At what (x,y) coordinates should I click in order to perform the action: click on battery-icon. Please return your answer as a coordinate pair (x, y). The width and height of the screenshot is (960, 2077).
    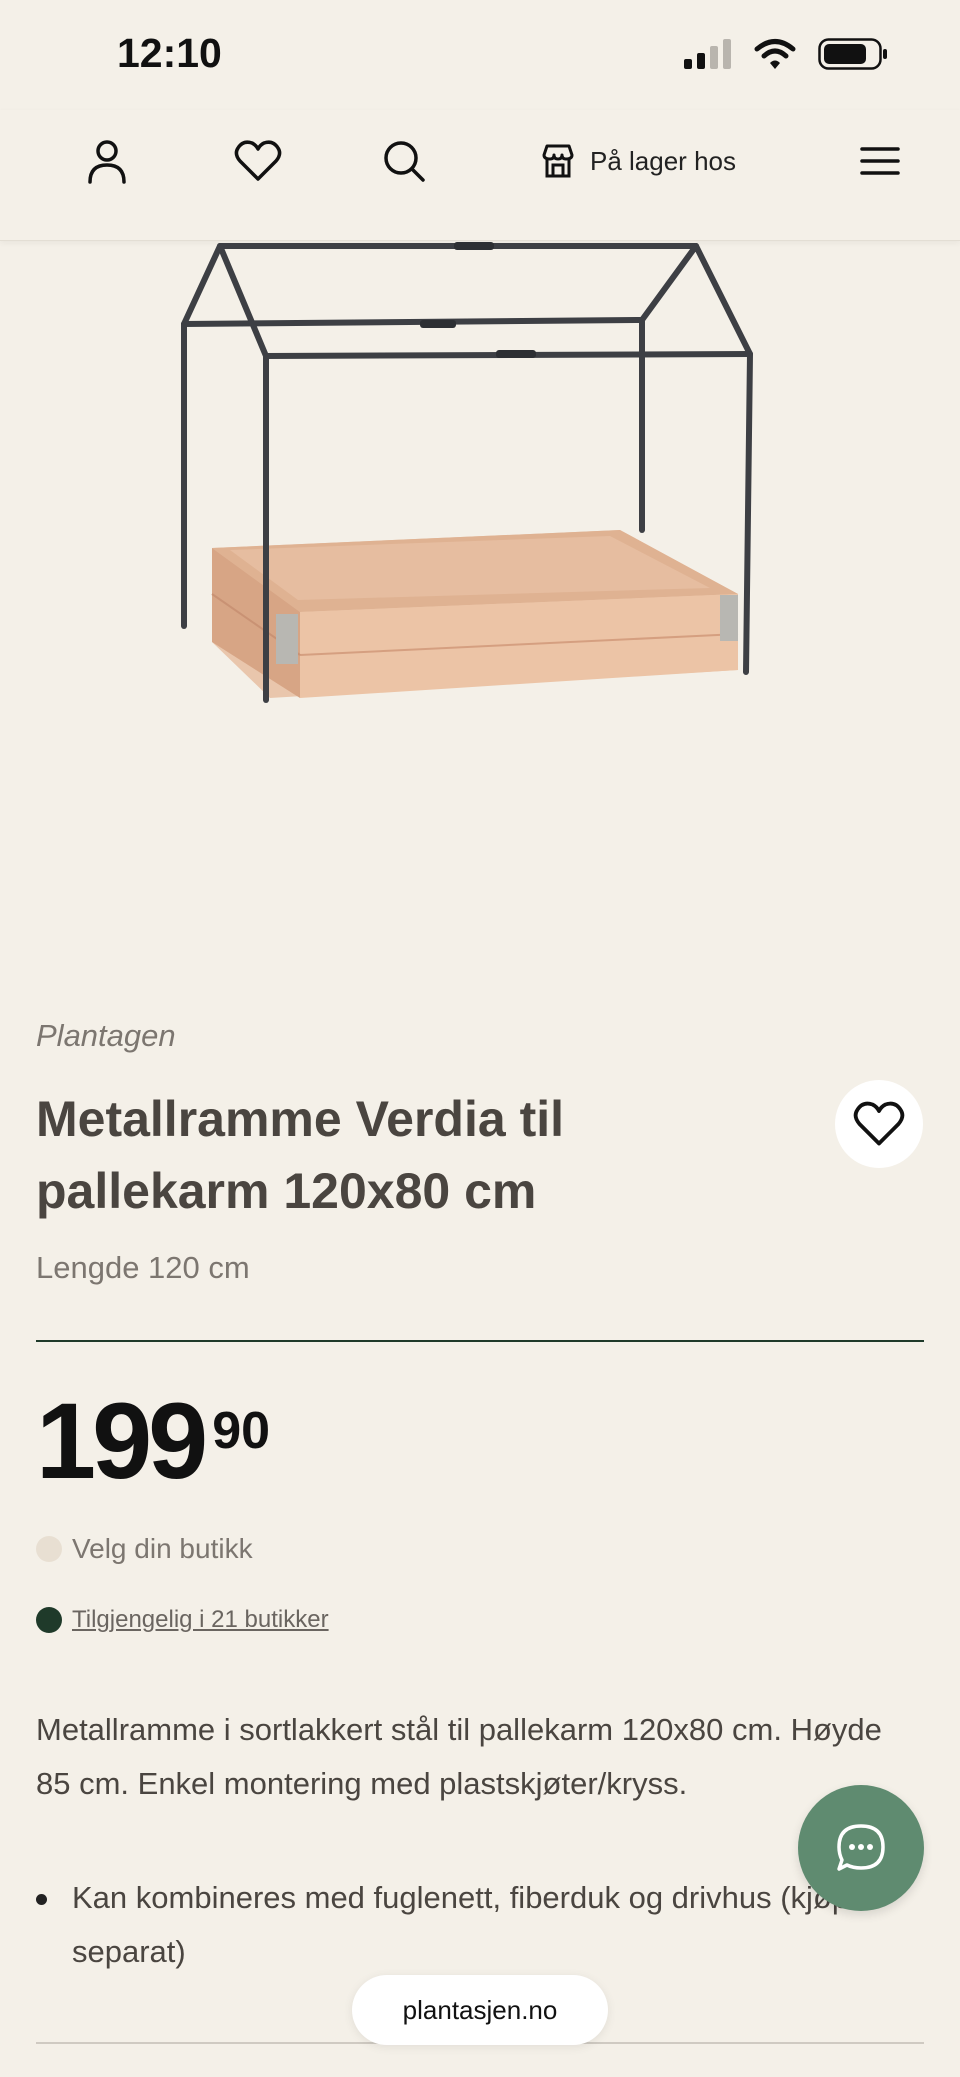
    Looking at the image, I should click on (852, 54).